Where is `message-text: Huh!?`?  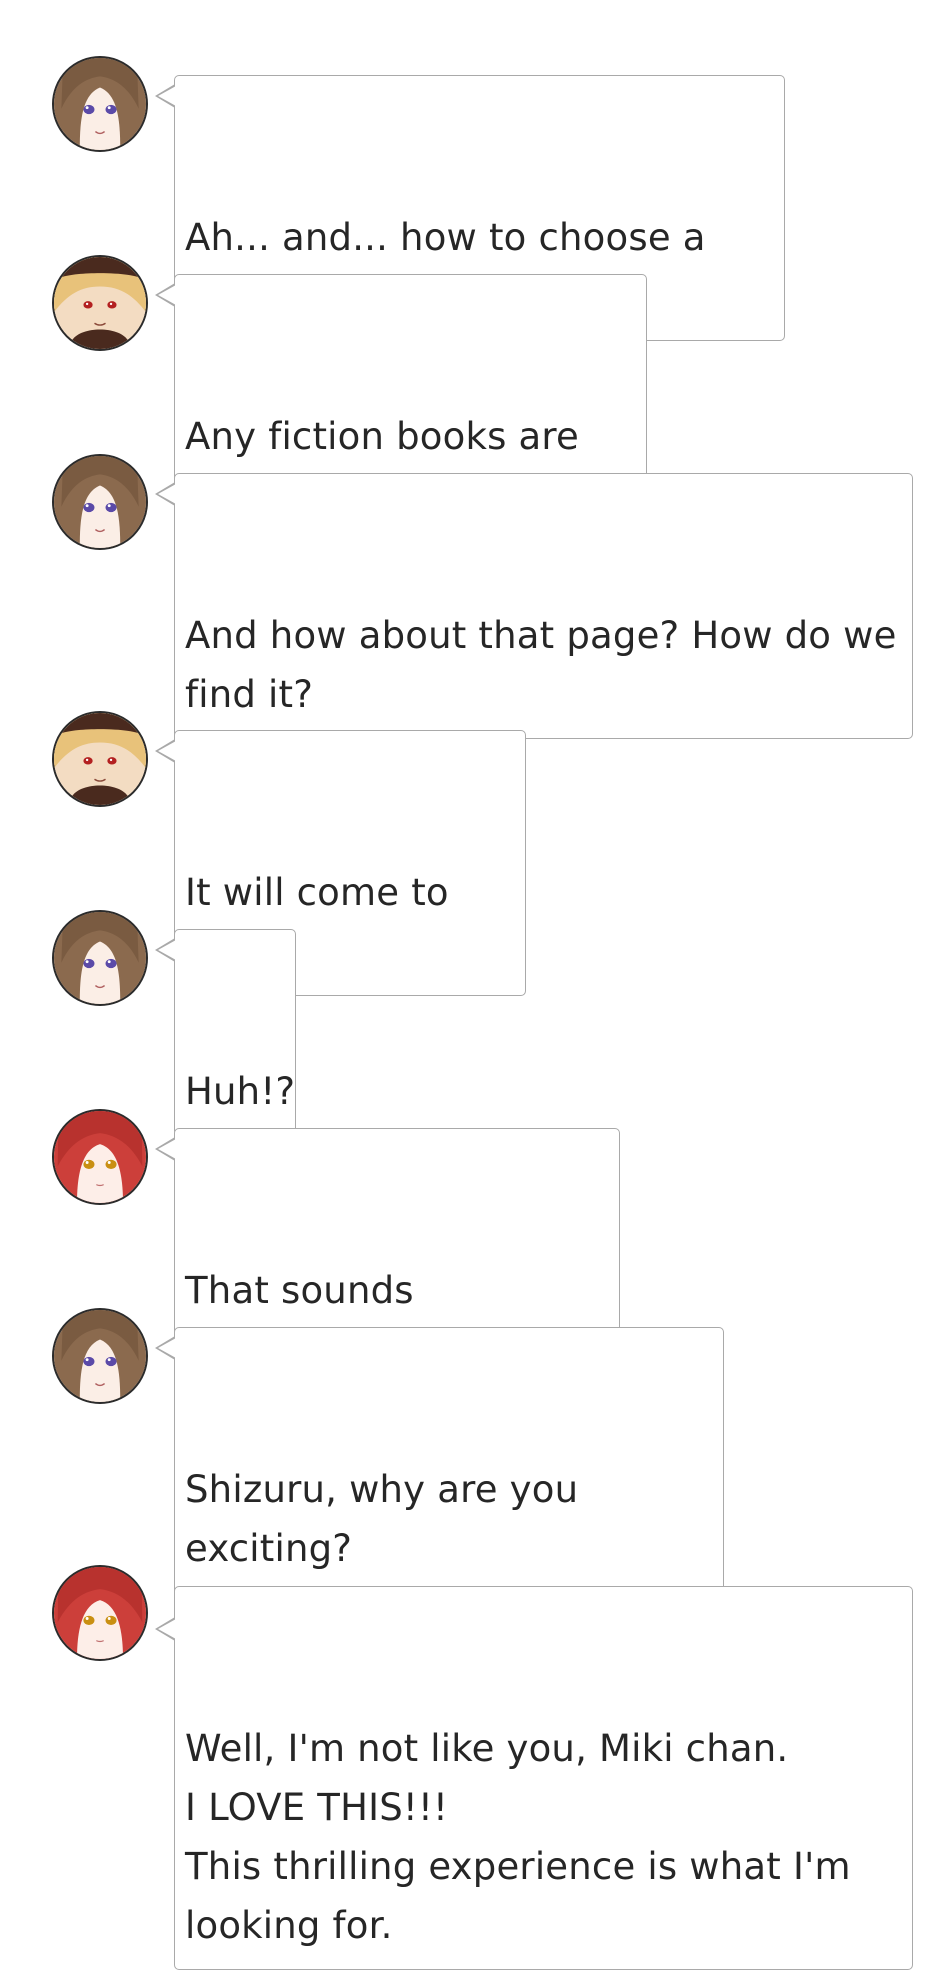 message-text: Huh!? is located at coordinates (240, 1091).